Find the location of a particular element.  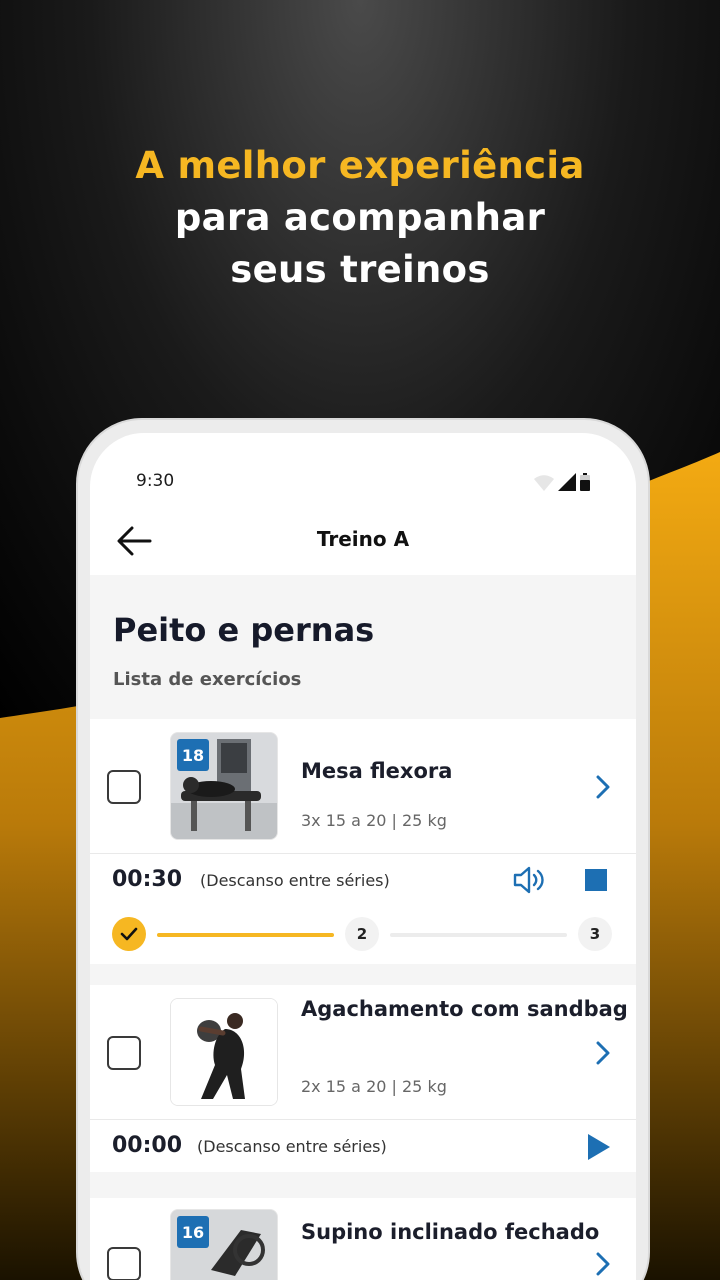

app-bar: Treino A is located at coordinates (363, 542).